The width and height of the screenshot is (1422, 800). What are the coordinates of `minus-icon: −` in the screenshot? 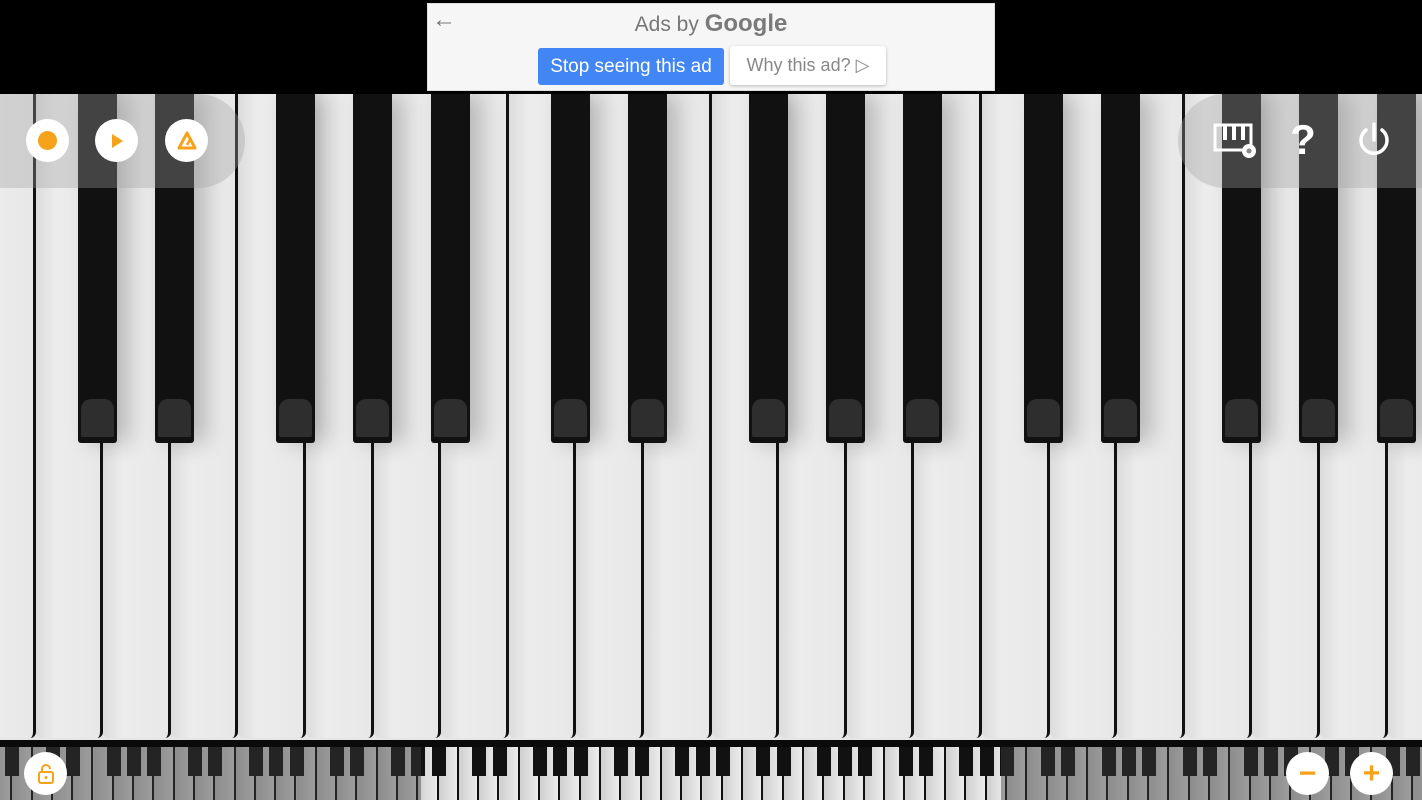 It's located at (1307, 773).